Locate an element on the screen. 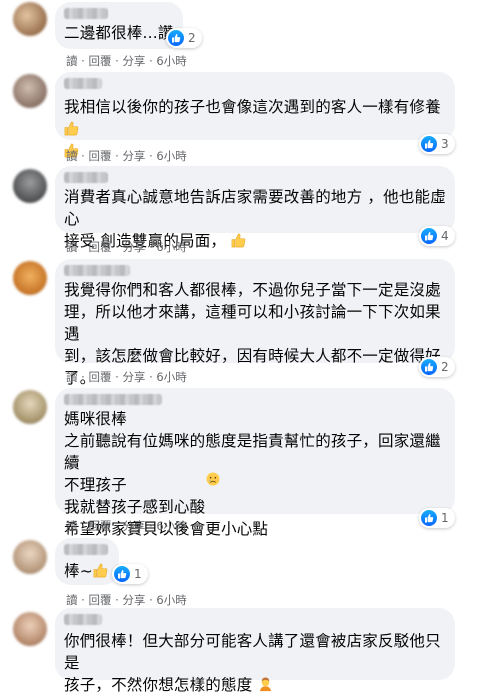  reaction-count: 4 is located at coordinates (445, 236).